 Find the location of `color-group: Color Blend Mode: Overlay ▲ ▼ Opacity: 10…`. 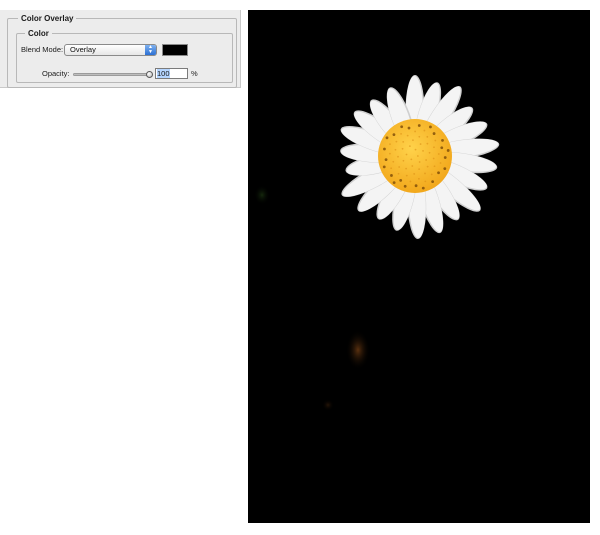

color-group: Color Blend Mode: Overlay ▲ ▼ Opacity: 10… is located at coordinates (124, 55).